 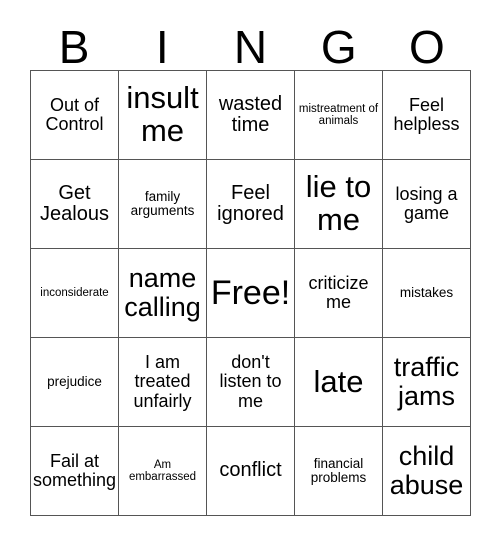 I want to click on bingo-cell: late, so click(x=339, y=382).